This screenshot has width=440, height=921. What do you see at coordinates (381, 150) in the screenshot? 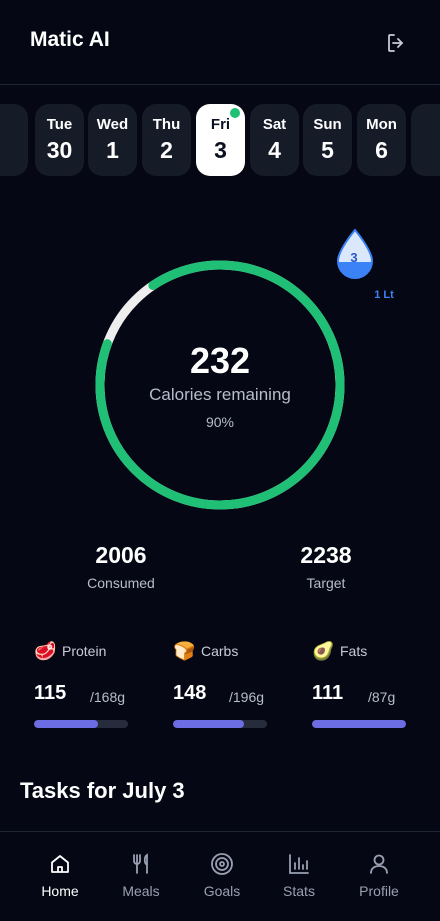
I see `day-number: 6` at bounding box center [381, 150].